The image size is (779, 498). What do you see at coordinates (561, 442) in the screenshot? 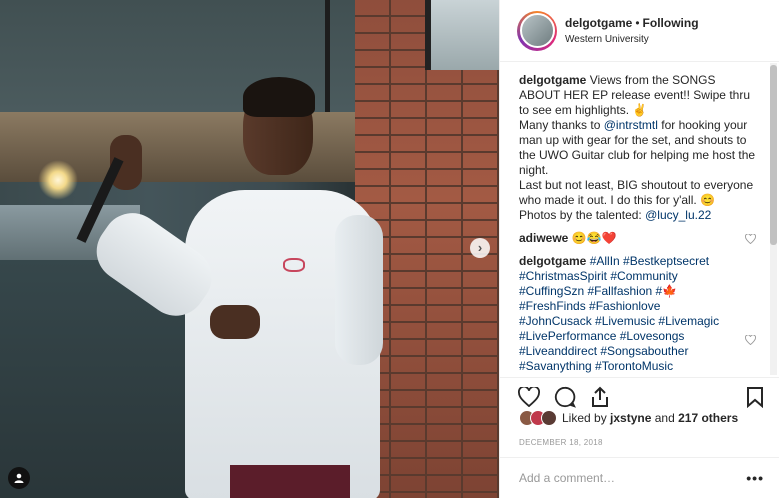
I see `post-date: DECEMBER 18, 2018` at bounding box center [561, 442].